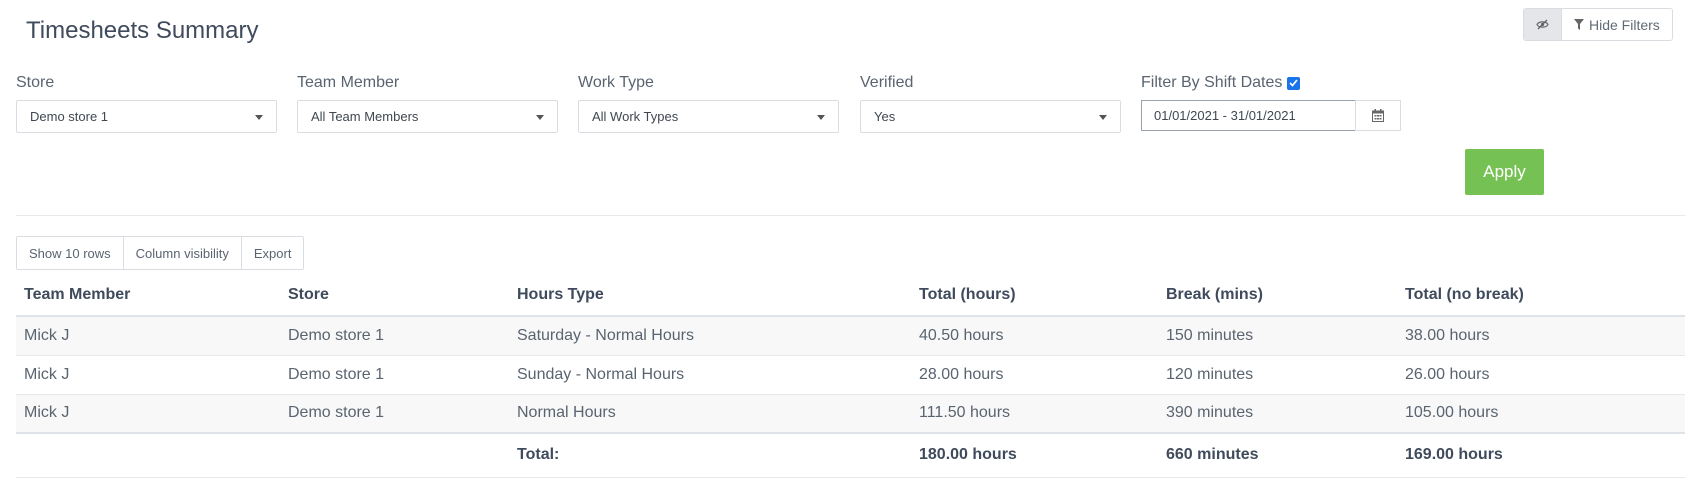  Describe the element at coordinates (148, 295) in the screenshot. I see `header-team-member: Team Member` at that location.